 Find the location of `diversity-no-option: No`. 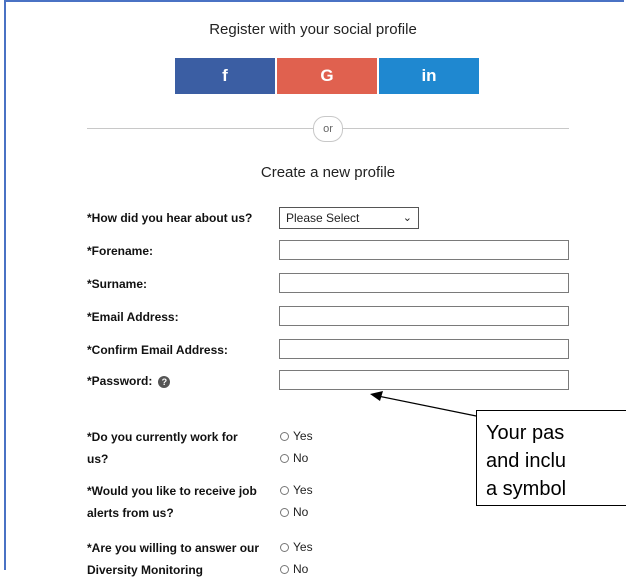

diversity-no-option: No is located at coordinates (294, 569).